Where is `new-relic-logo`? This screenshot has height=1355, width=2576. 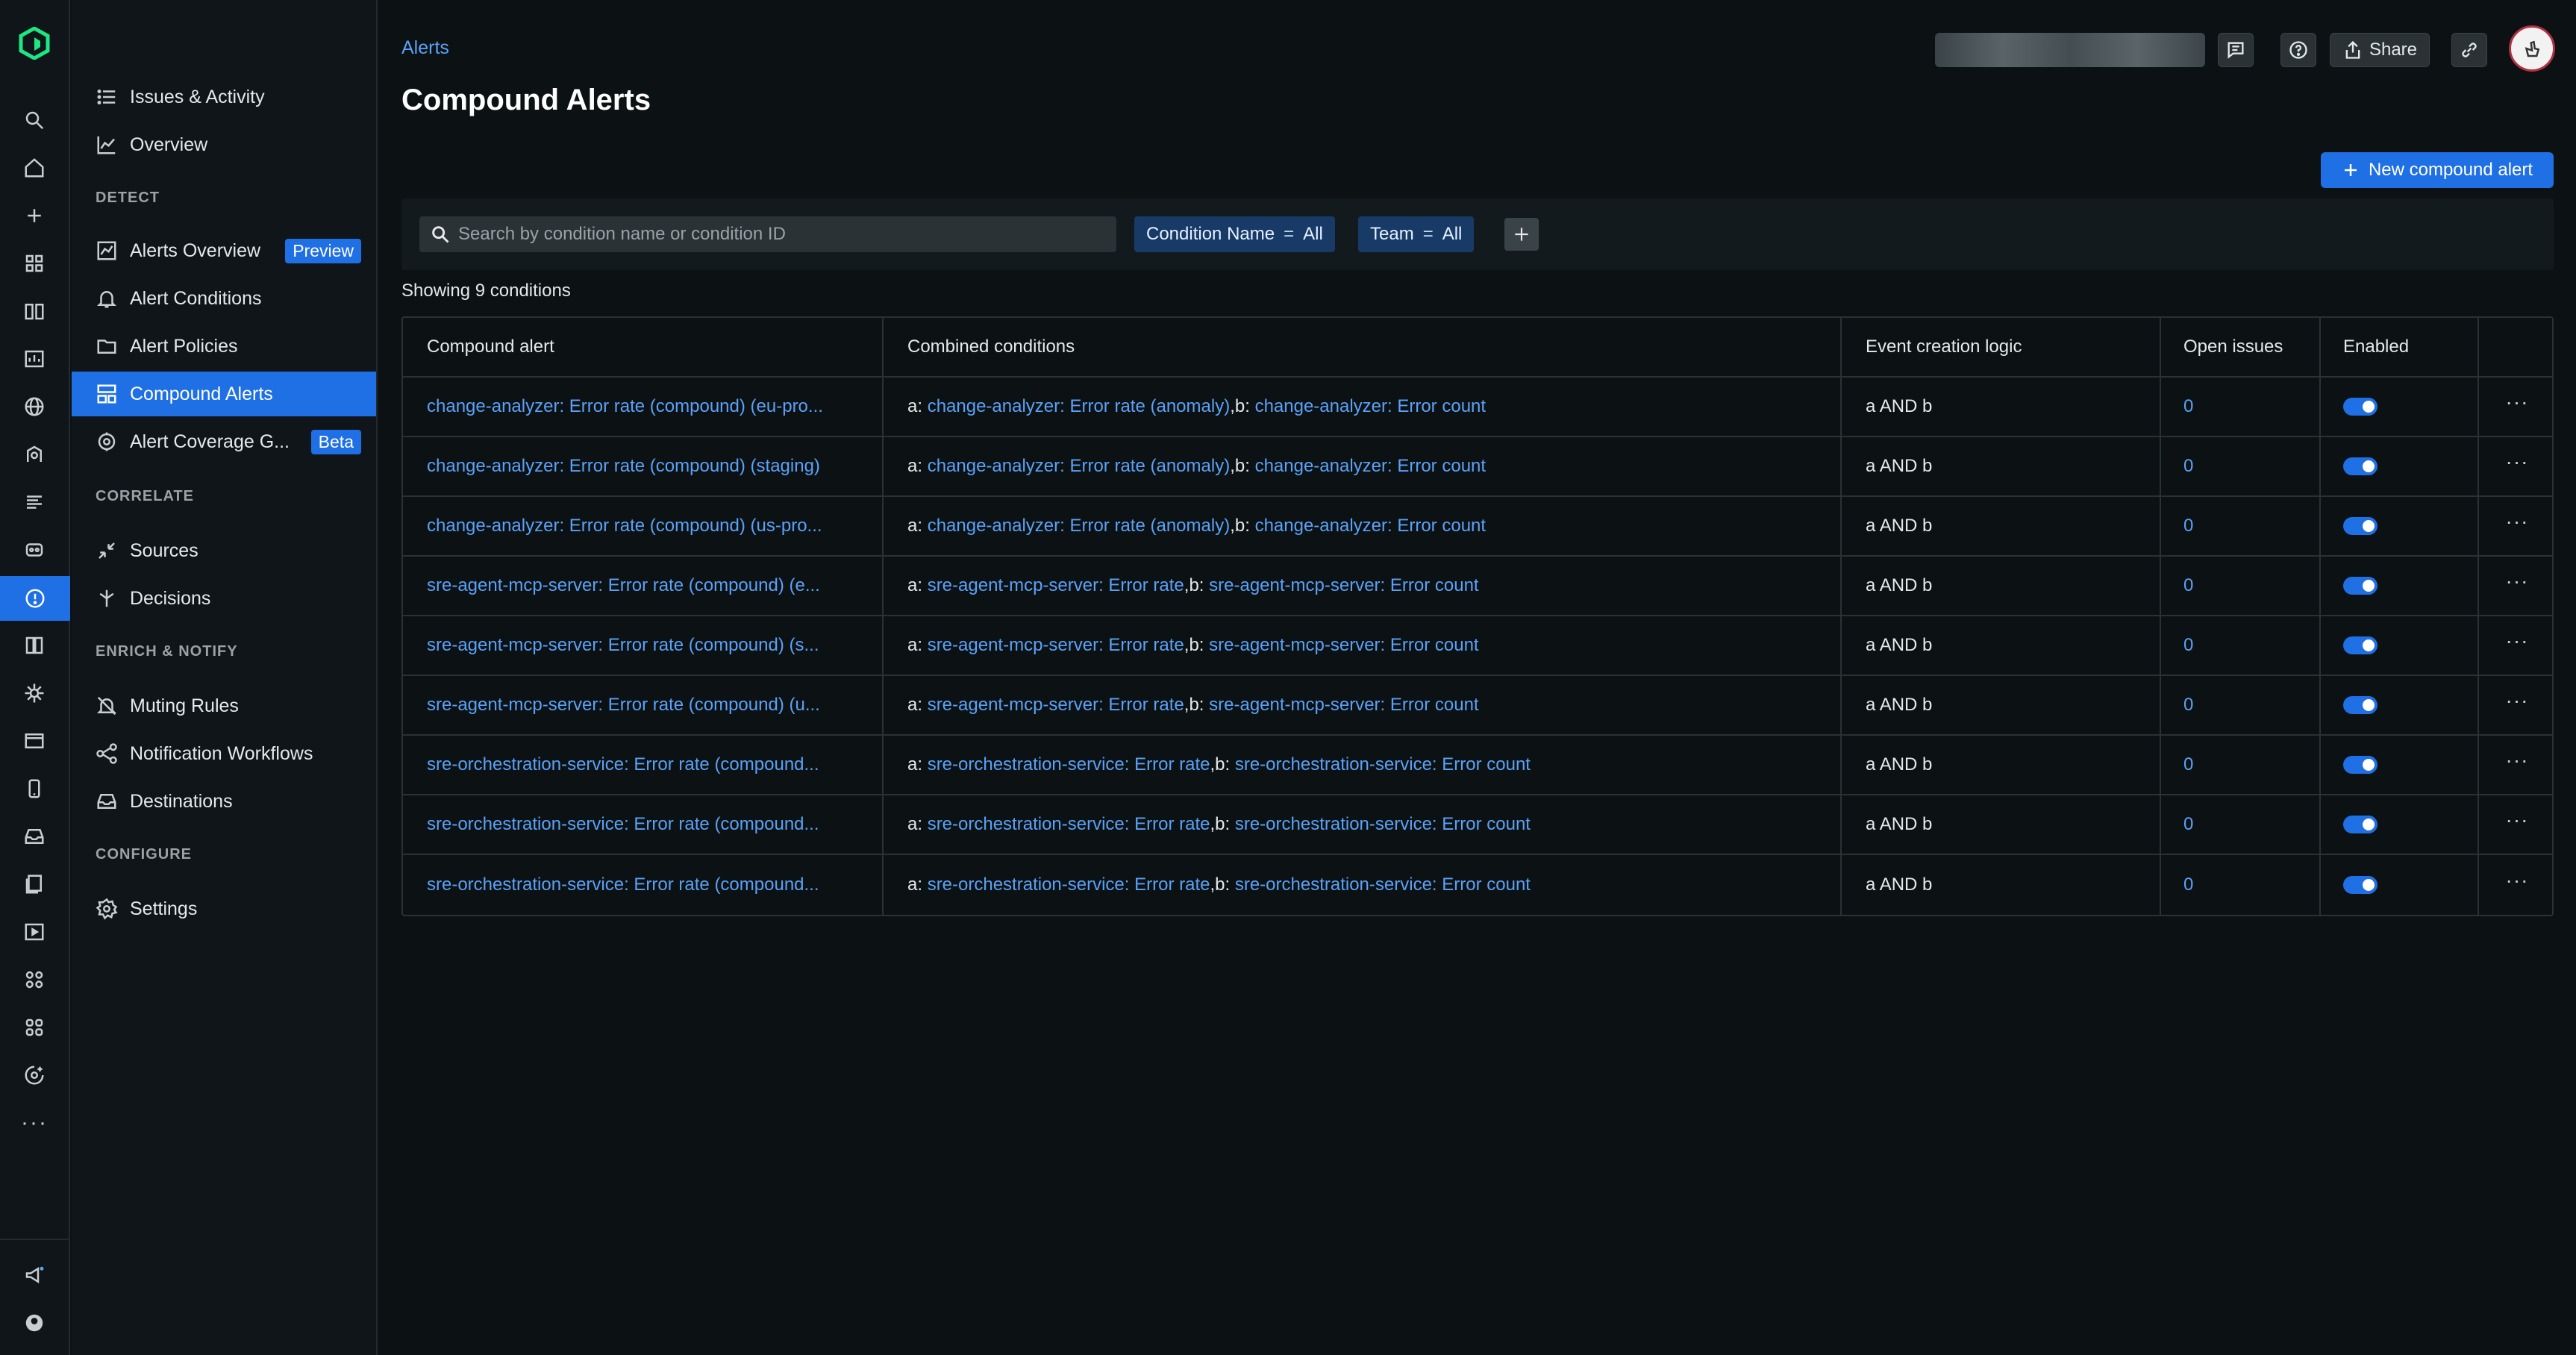
new-relic-logo is located at coordinates (34, 44).